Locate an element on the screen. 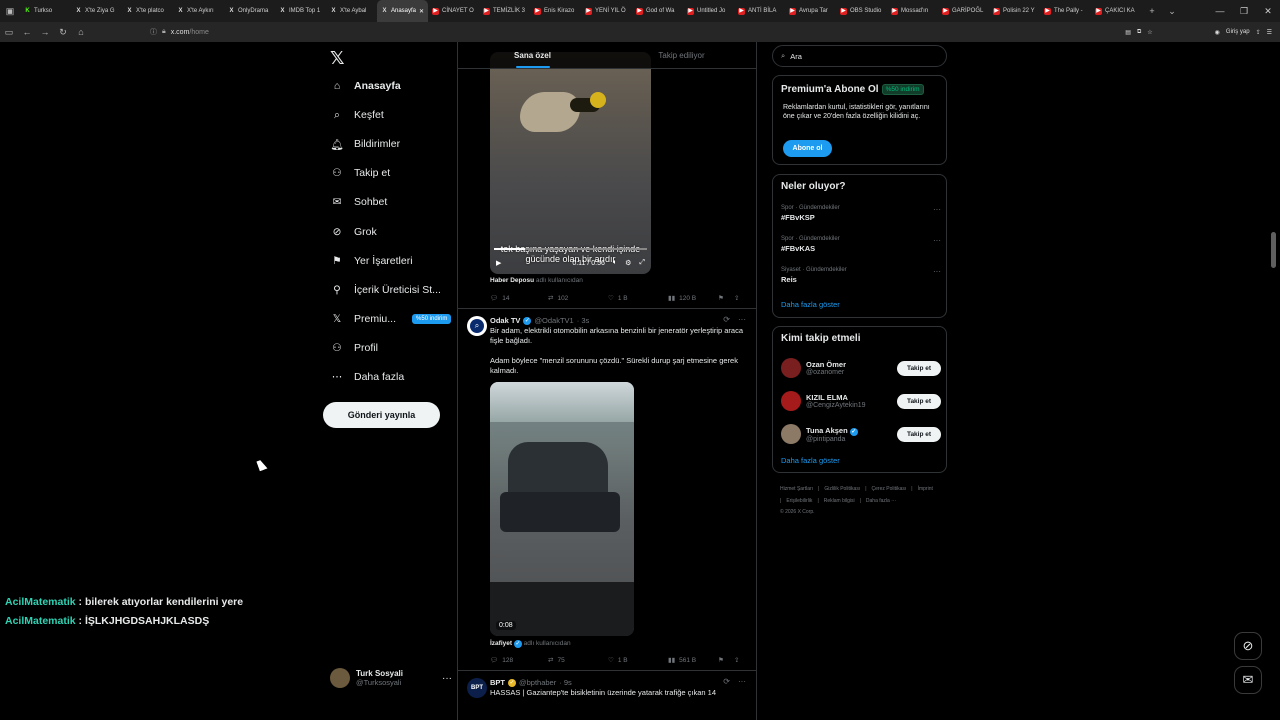 The image size is (1280, 720). bookmark-button: ⚑ is located at coordinates (726, 660).